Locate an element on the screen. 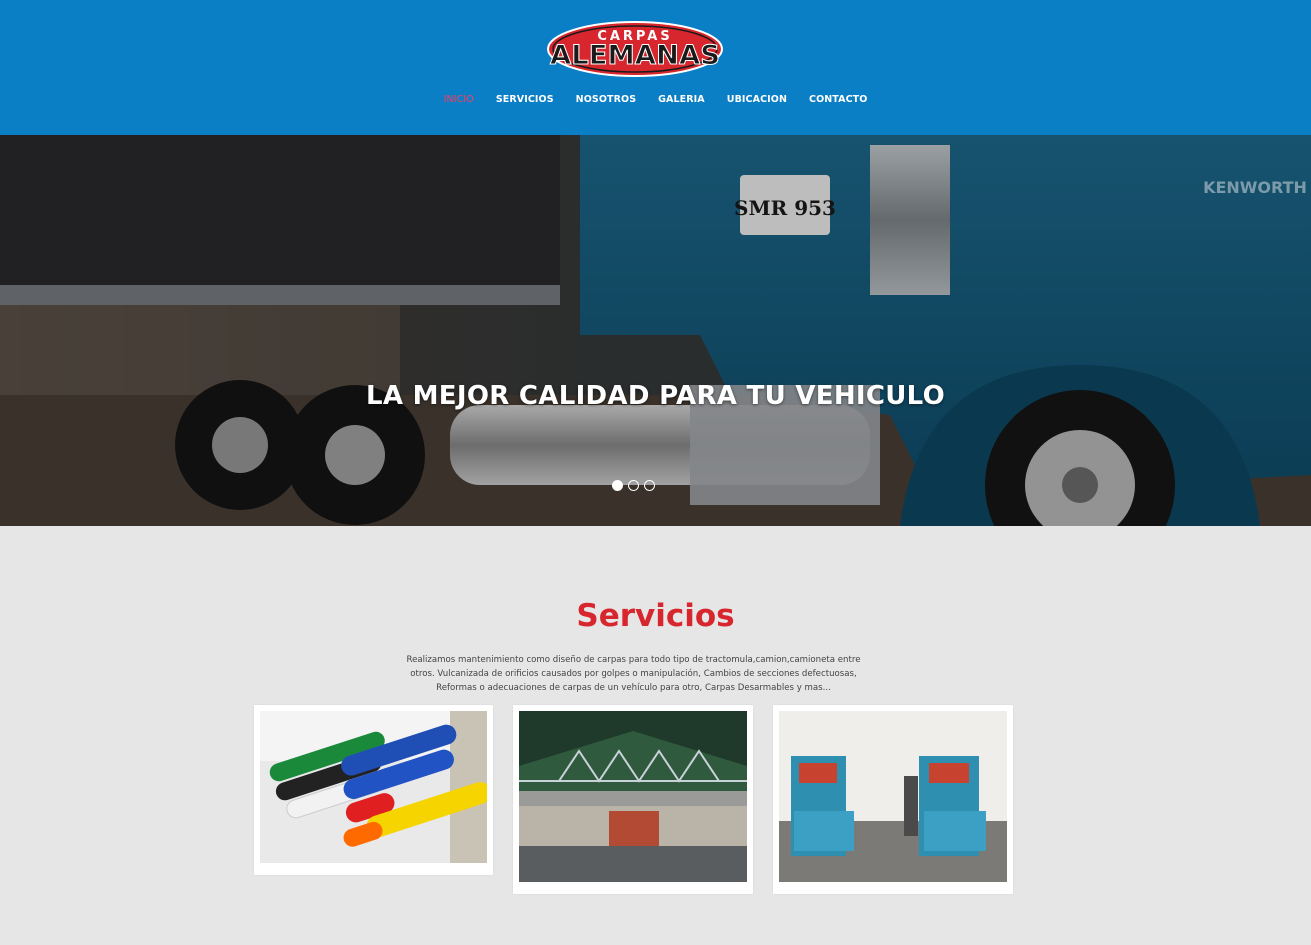 The width and height of the screenshot is (1311, 945). svg-text: ALEMANAS is located at coordinates (635, 55).